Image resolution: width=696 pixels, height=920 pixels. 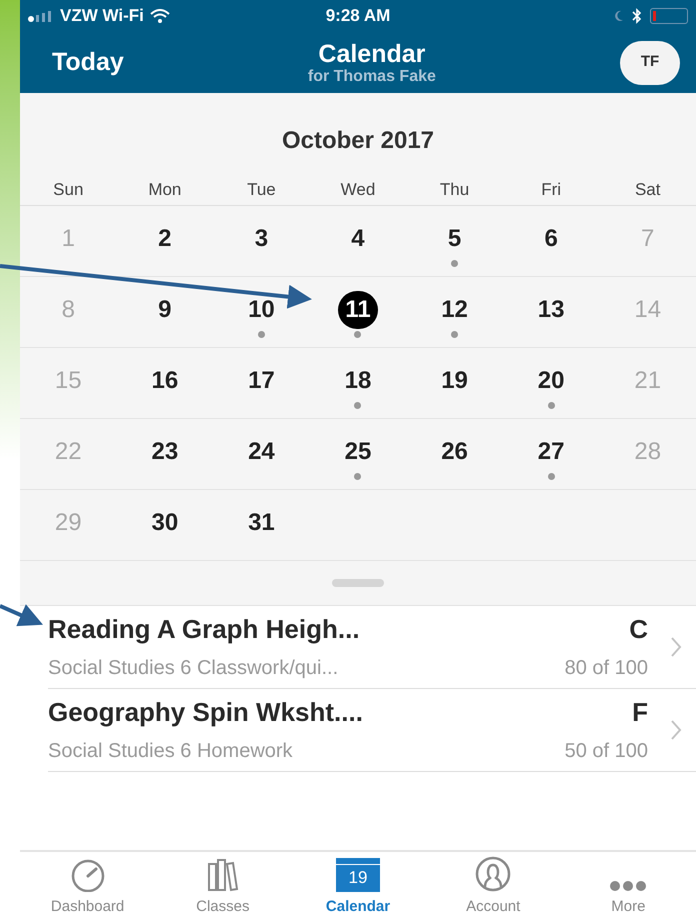 What do you see at coordinates (640, 712) in the screenshot?
I see `grade-letter: F` at bounding box center [640, 712].